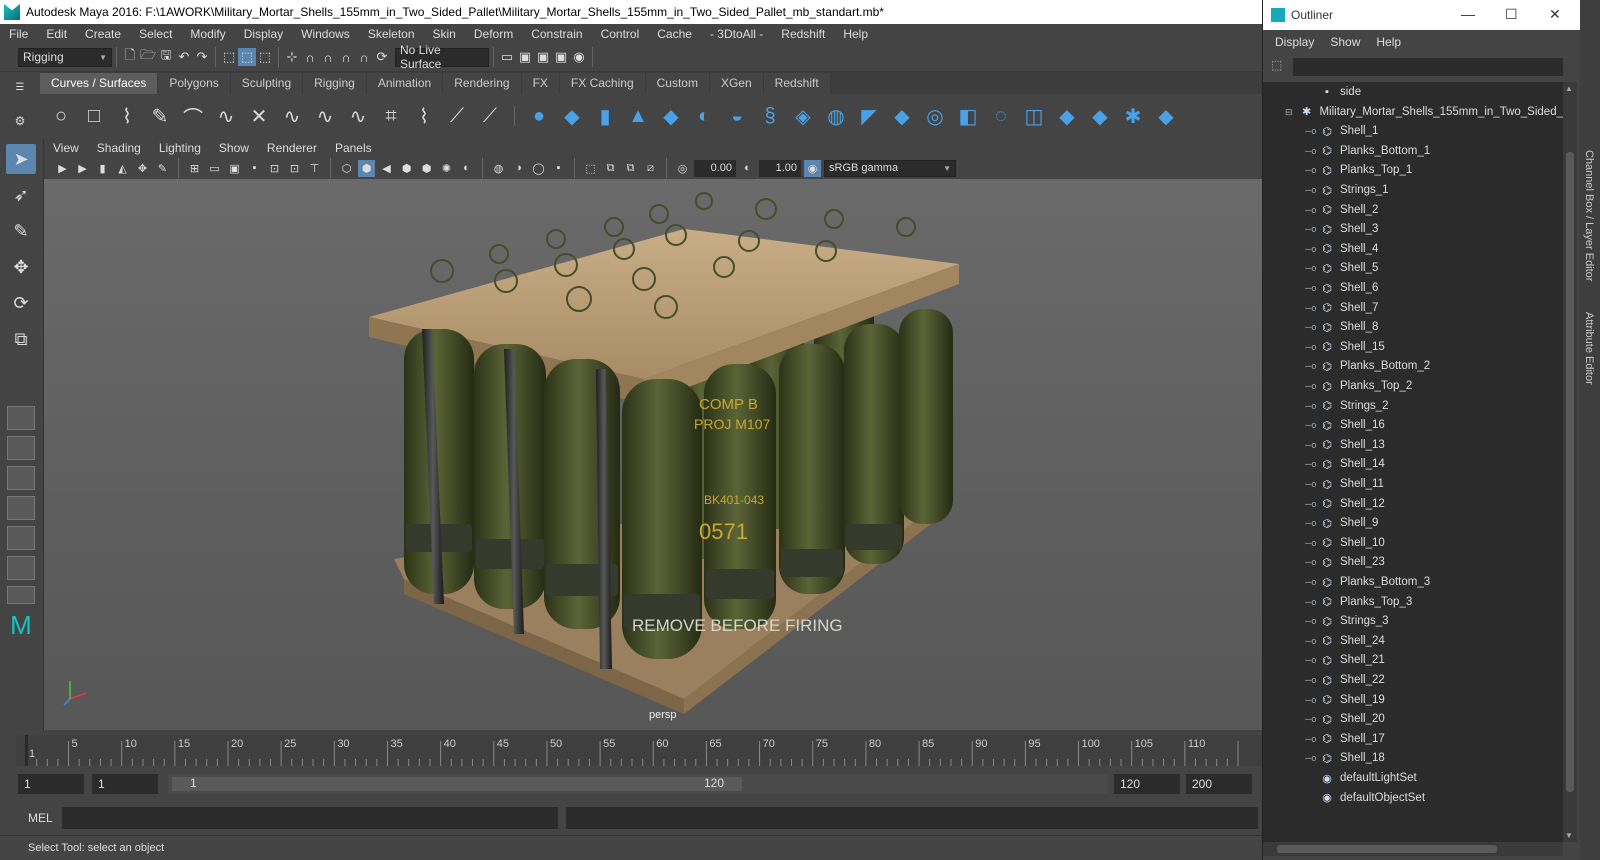  What do you see at coordinates (1413, 386) in the screenshot?
I see `outliner-item: ─o ⌬ Planks_Top_2` at bounding box center [1413, 386].